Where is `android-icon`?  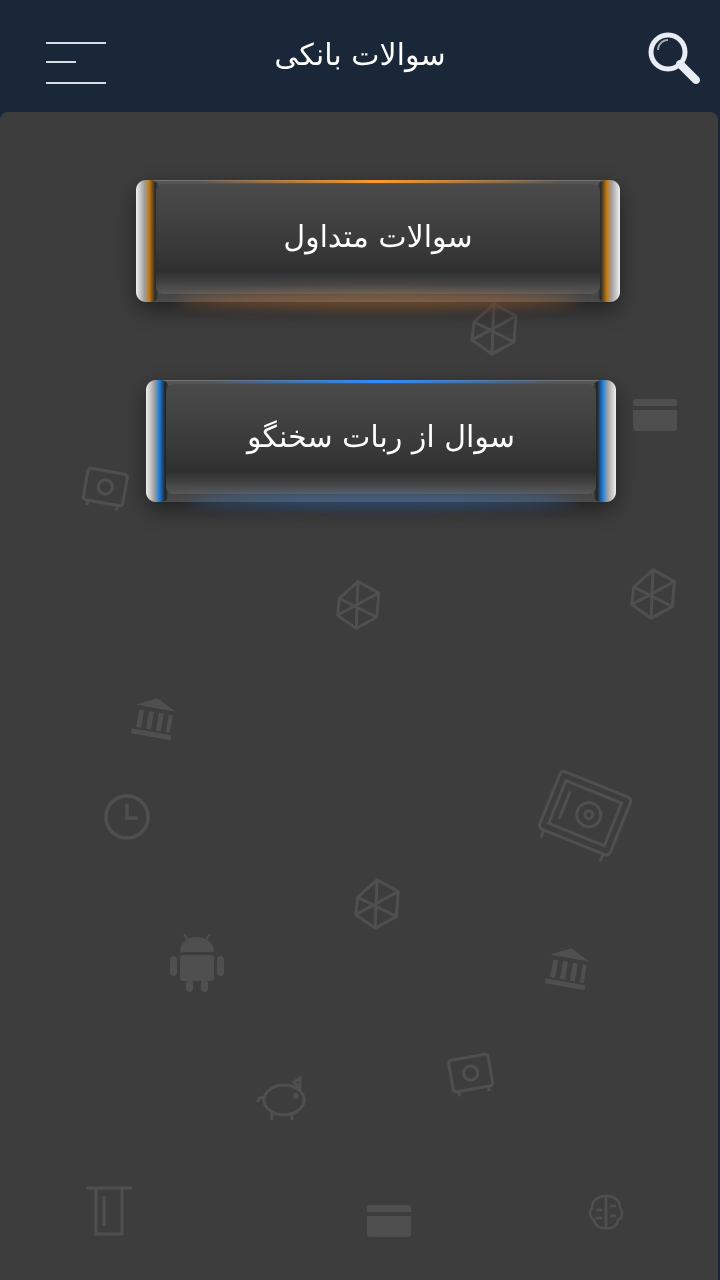 android-icon is located at coordinates (197, 962).